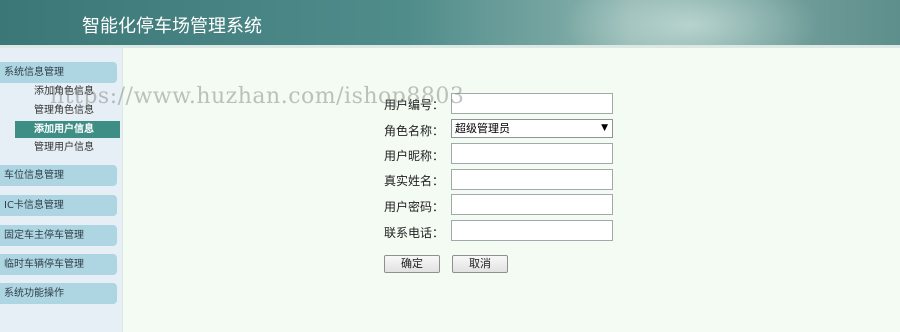 The width and height of the screenshot is (900, 332). I want to click on chevron-down-icon: ▼, so click(604, 128).